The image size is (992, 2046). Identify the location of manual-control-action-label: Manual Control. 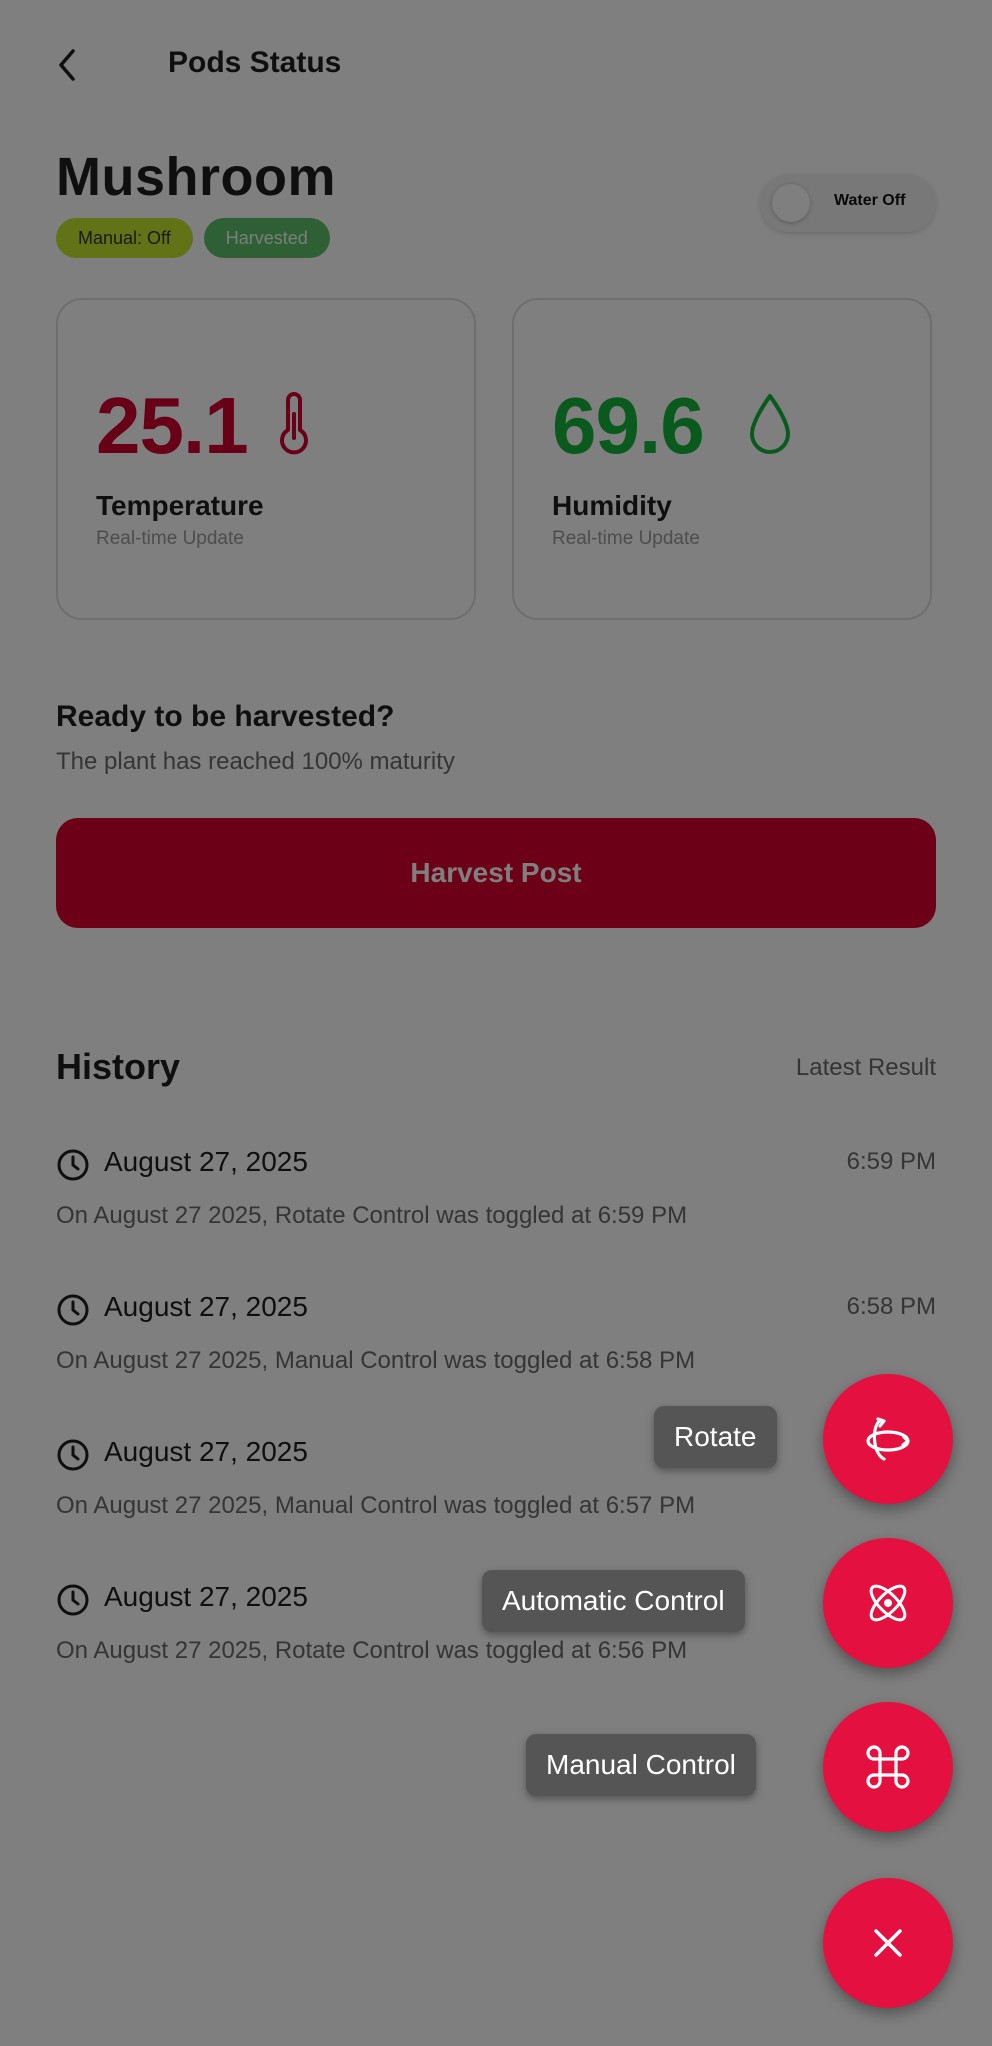
(641, 1765).